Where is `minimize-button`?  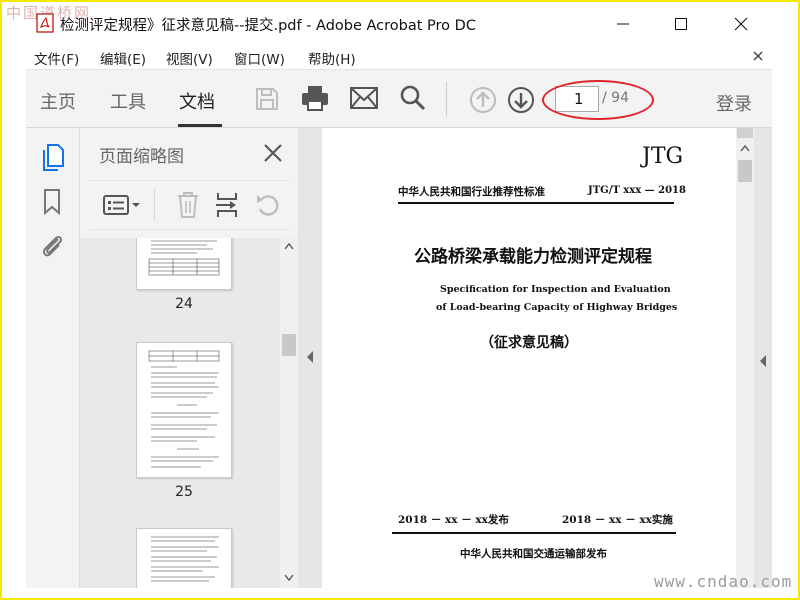 minimize-button is located at coordinates (623, 24).